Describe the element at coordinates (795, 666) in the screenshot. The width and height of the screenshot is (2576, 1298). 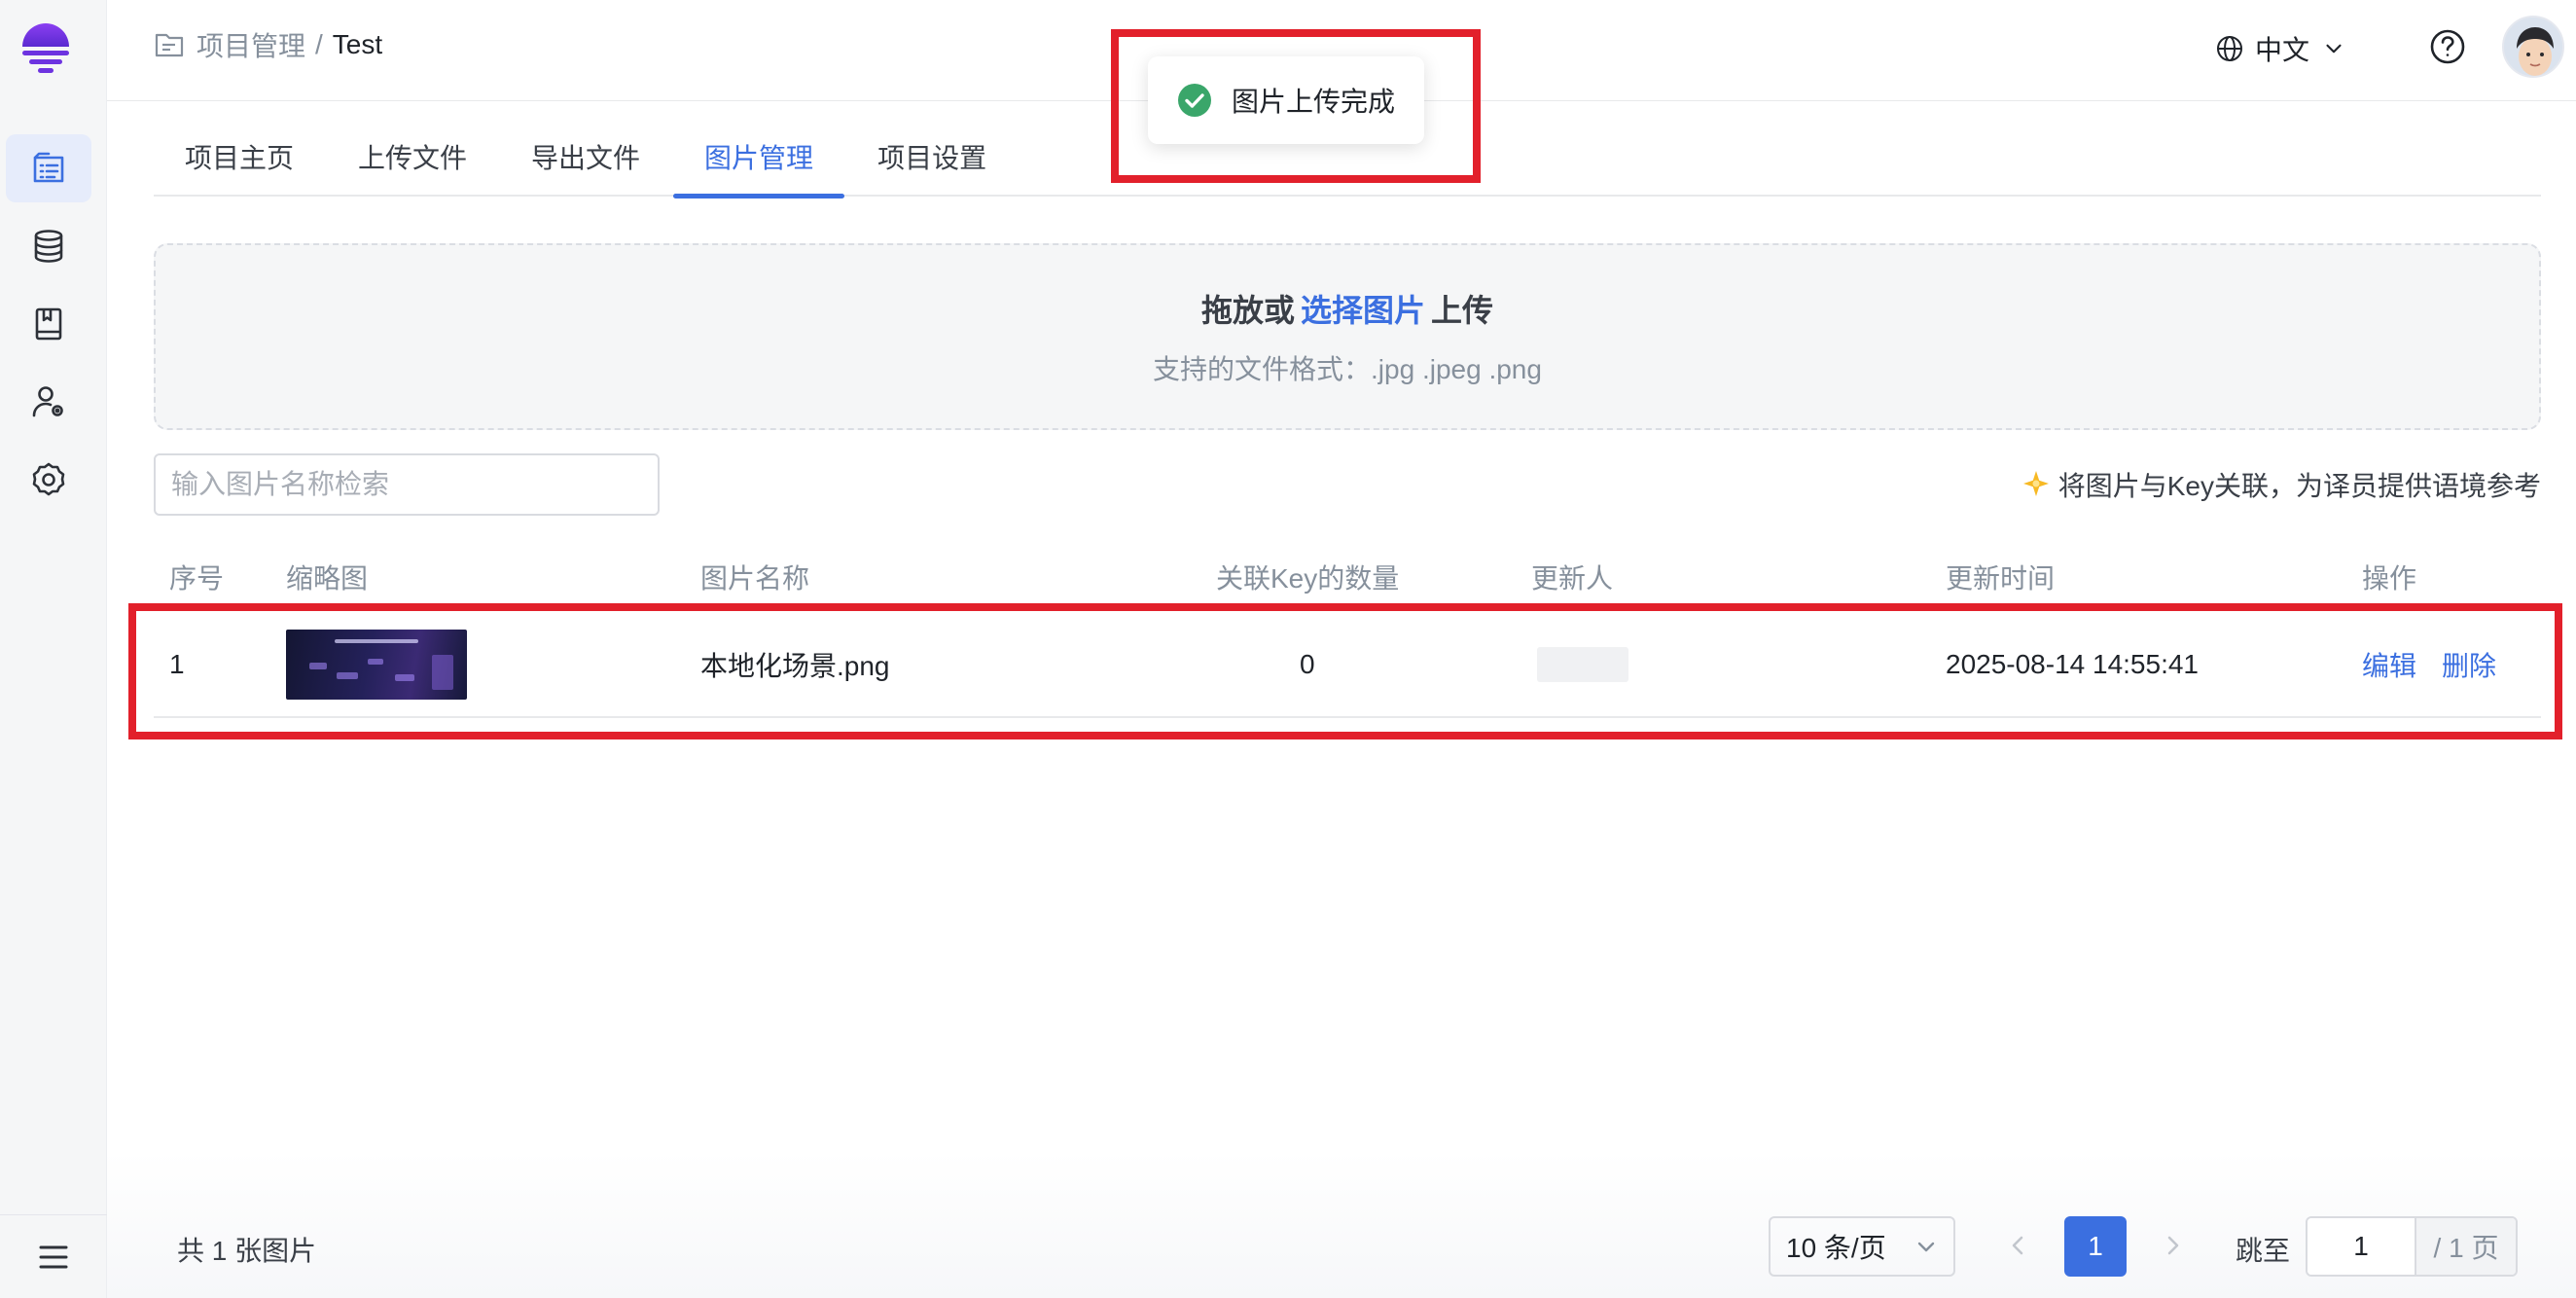
I see `row-image-name: 本地化场景.png` at that location.